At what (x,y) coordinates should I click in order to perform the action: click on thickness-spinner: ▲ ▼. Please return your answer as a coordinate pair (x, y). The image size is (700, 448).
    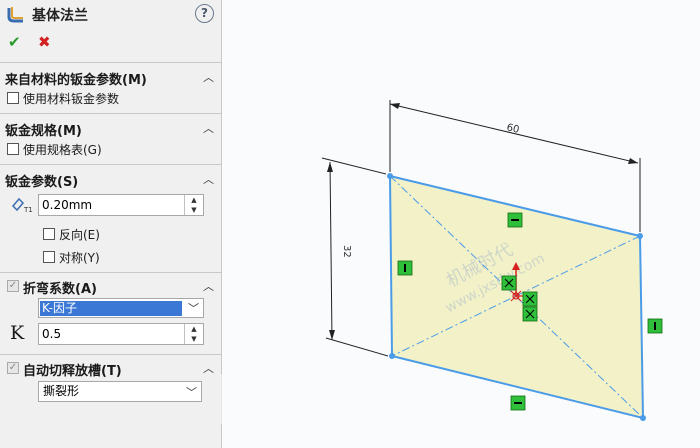
    Looking at the image, I should click on (193, 205).